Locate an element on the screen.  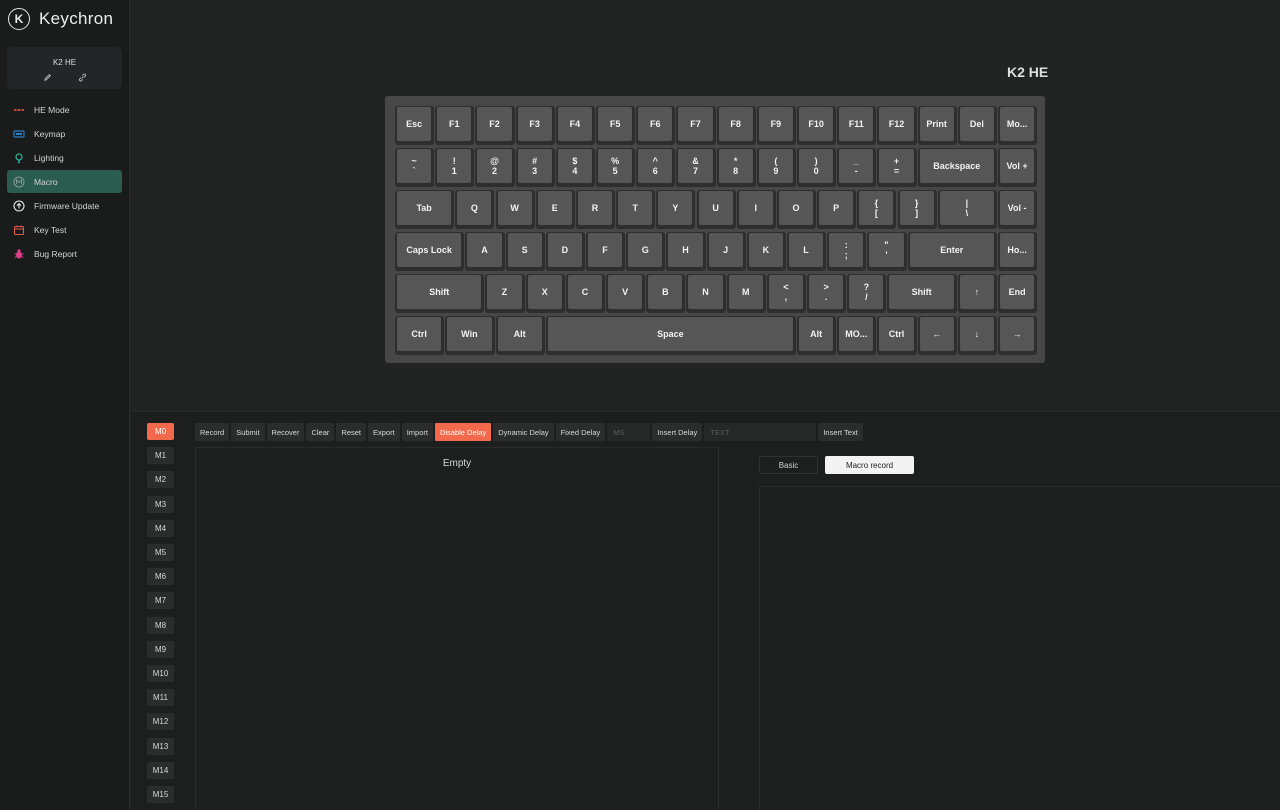
macro-m5-button: M5 is located at coordinates (160, 552).